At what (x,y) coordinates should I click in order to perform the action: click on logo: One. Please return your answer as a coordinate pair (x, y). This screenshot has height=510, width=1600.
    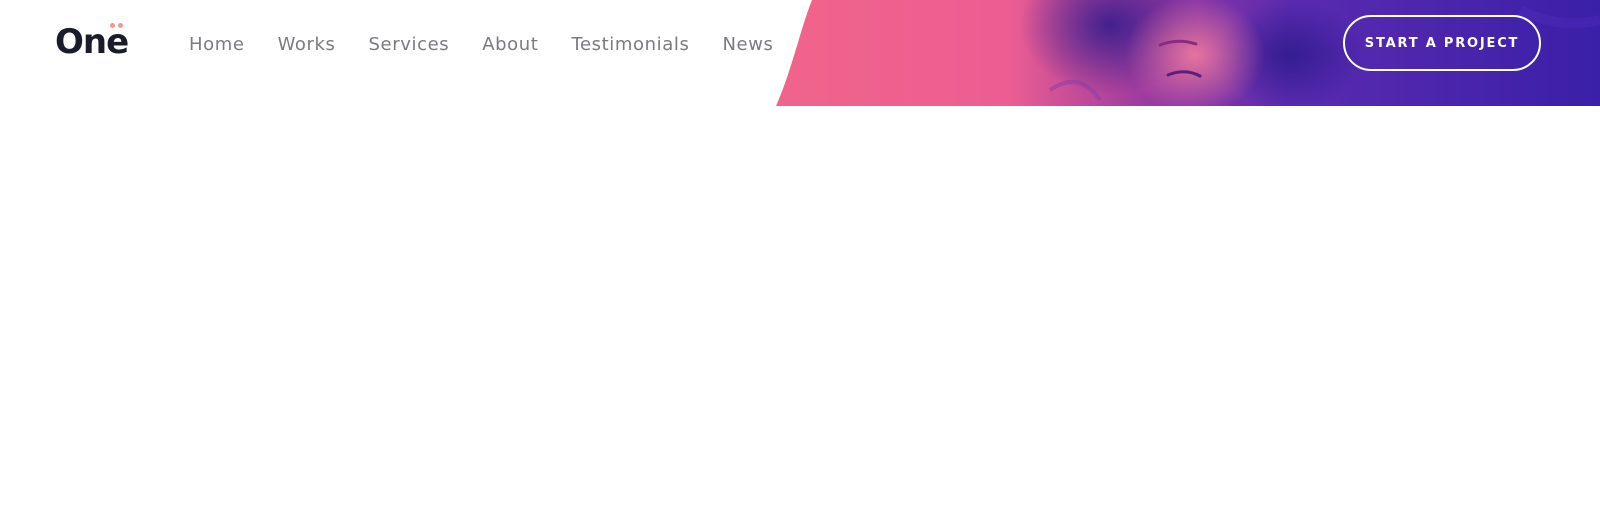
    Looking at the image, I should click on (92, 42).